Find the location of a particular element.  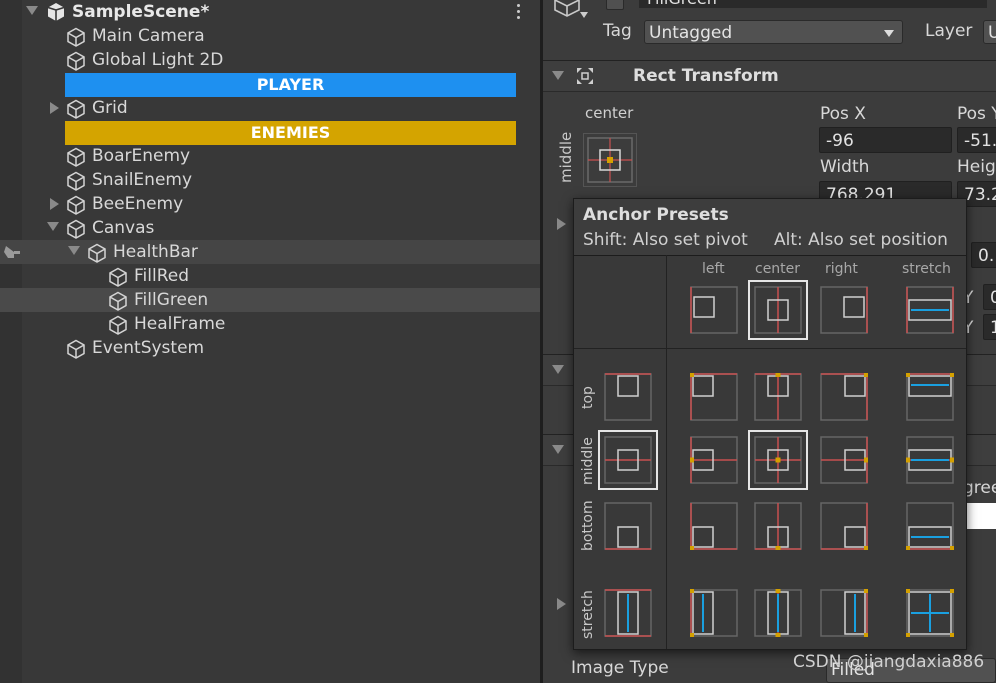

tag-layer-row: Tag Untagged Layer U is located at coordinates (769, 33).